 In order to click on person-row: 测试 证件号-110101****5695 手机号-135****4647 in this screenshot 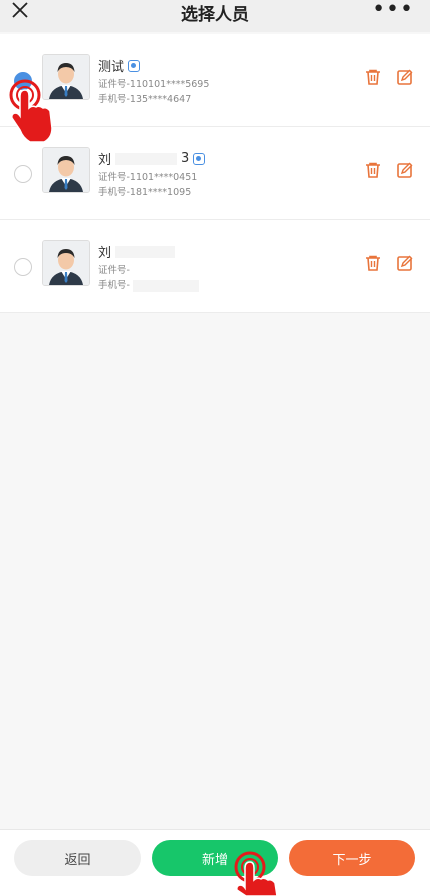, I will do `click(215, 80)`.